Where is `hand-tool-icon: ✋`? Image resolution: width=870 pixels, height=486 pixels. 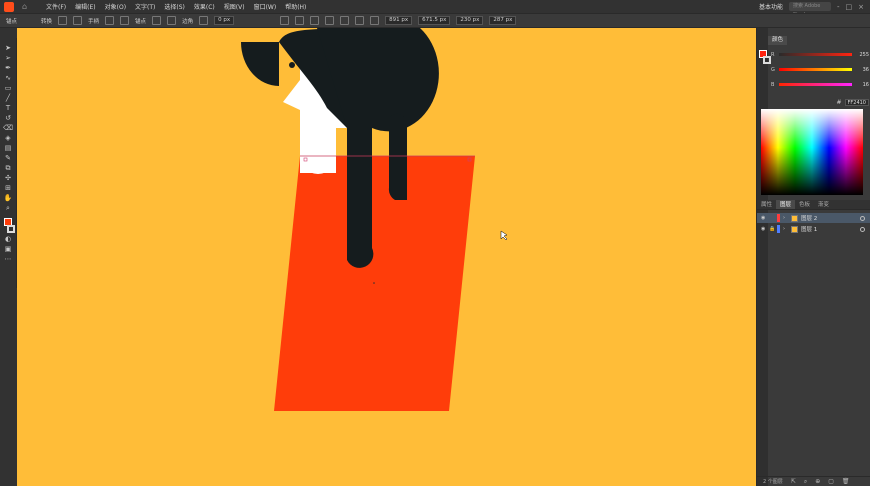
hand-tool-icon: ✋ is located at coordinates (8, 198).